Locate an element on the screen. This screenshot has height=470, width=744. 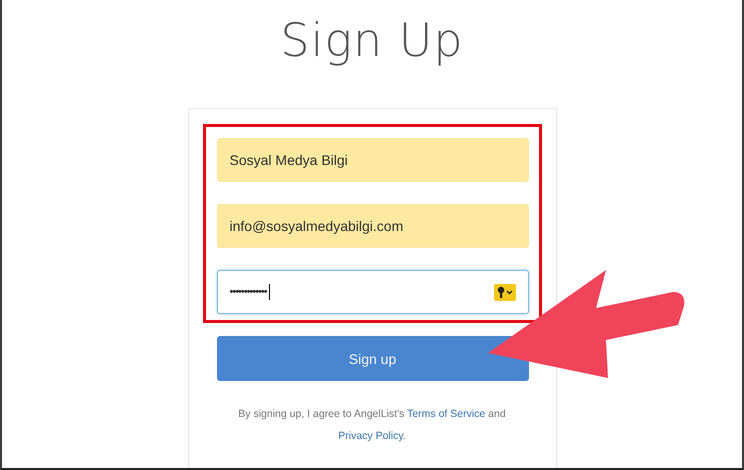
password-field: ••••••••••••• is located at coordinates (372, 292).